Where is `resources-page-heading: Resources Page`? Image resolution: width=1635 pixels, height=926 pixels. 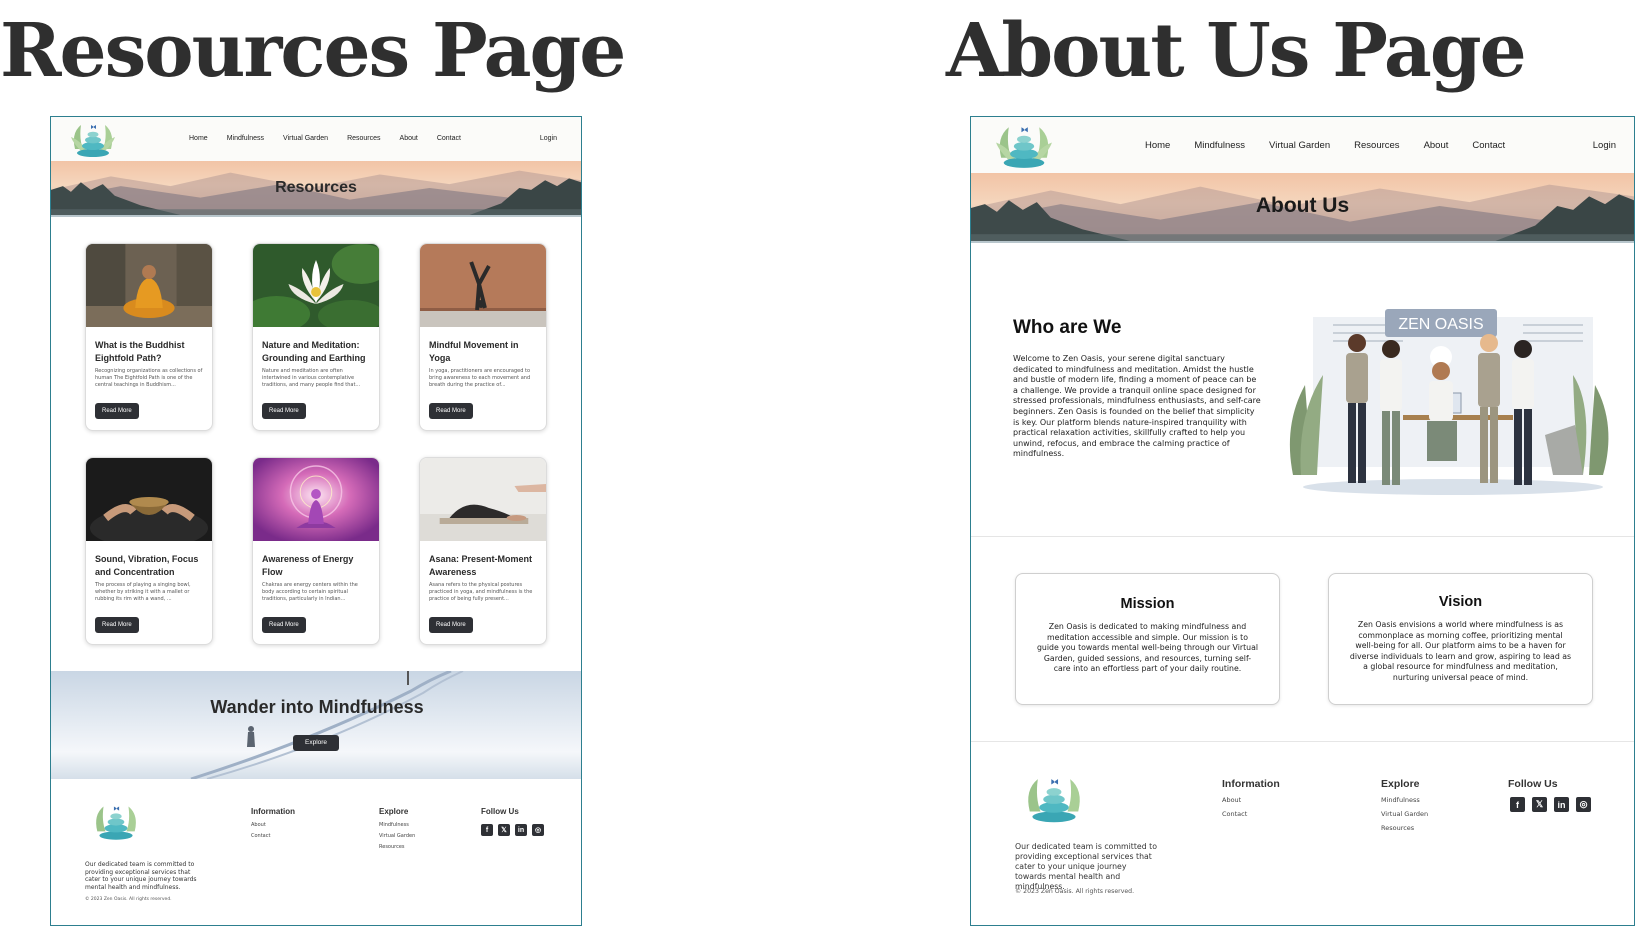 resources-page-heading: Resources Page is located at coordinates (313, 51).